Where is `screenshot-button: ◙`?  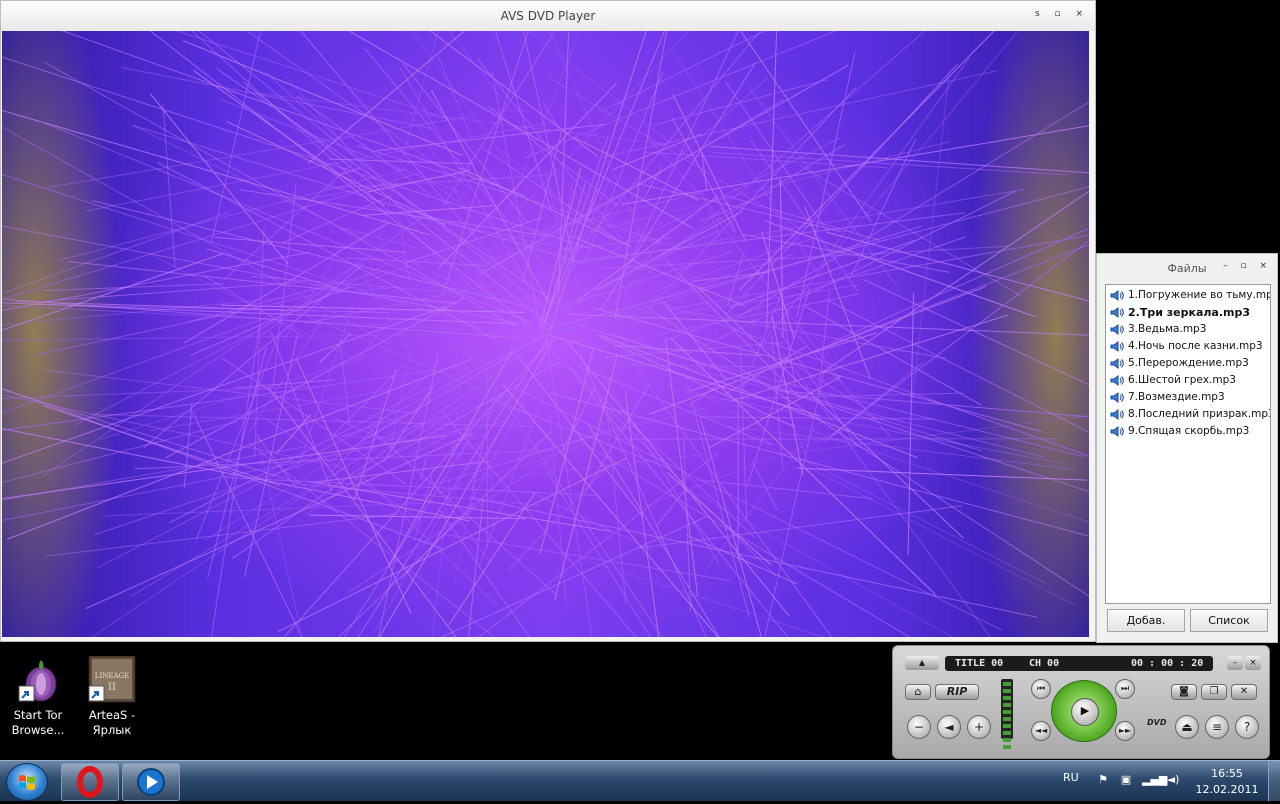 screenshot-button: ◙ is located at coordinates (1184, 692).